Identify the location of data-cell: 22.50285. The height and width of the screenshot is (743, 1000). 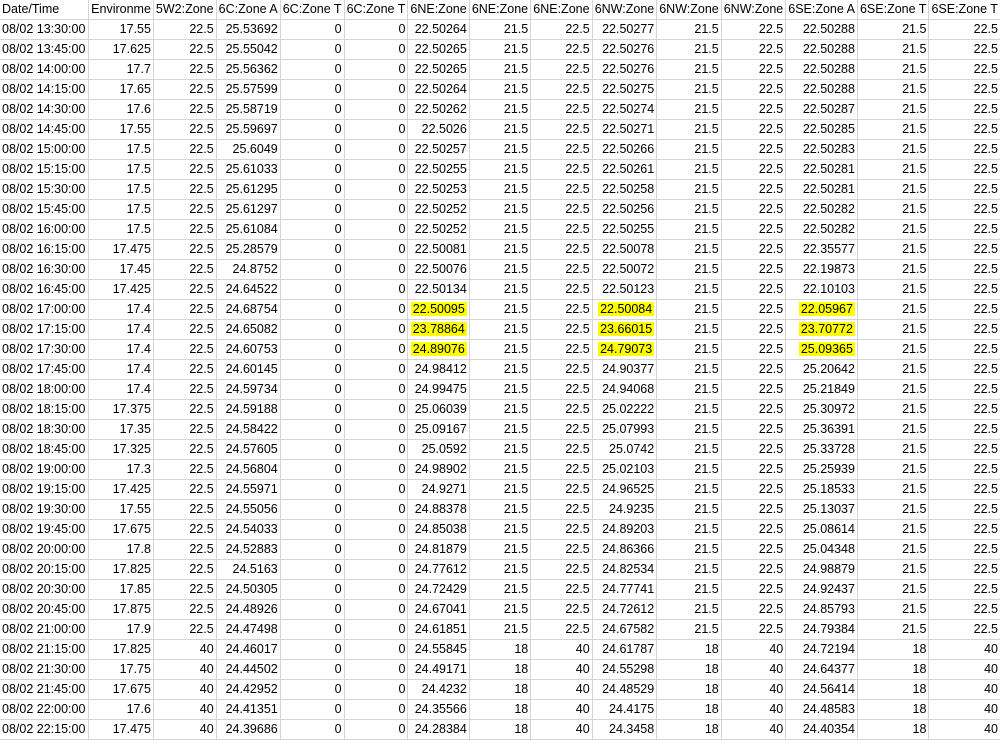
(821, 129).